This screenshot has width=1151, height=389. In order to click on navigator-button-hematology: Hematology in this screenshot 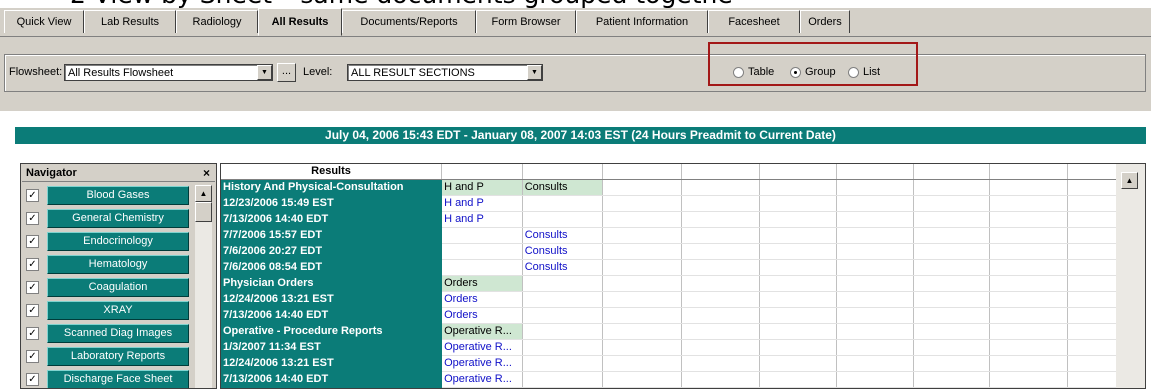, I will do `click(118, 264)`.